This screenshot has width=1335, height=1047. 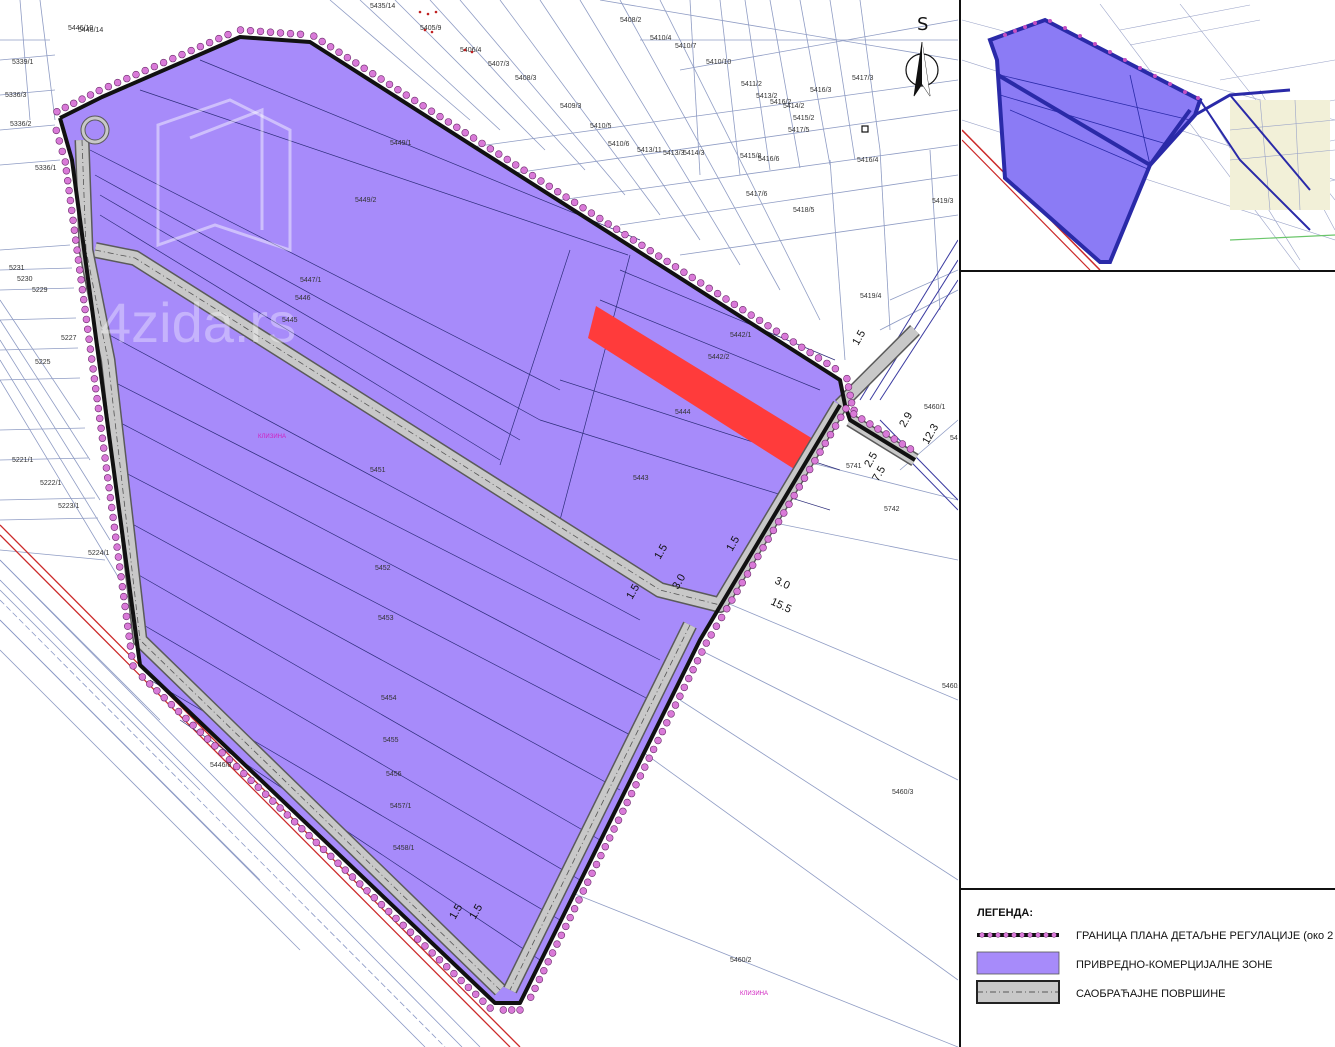 What do you see at coordinates (683, 412) in the screenshot?
I see `parcel-number-label: 5444` at bounding box center [683, 412].